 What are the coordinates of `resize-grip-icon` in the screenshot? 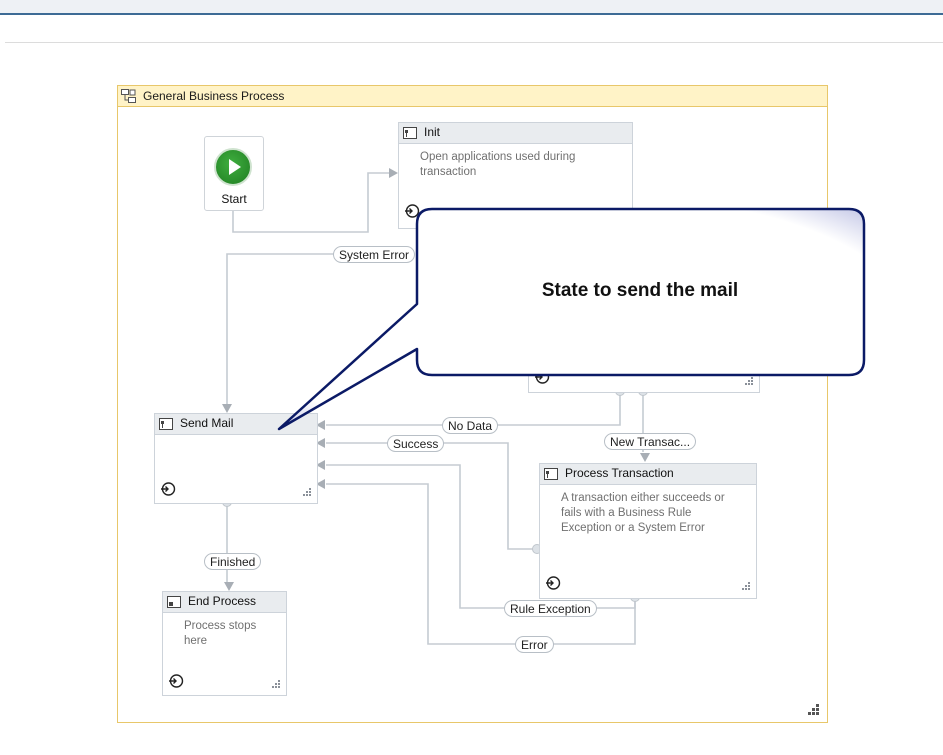 It's located at (813, 709).